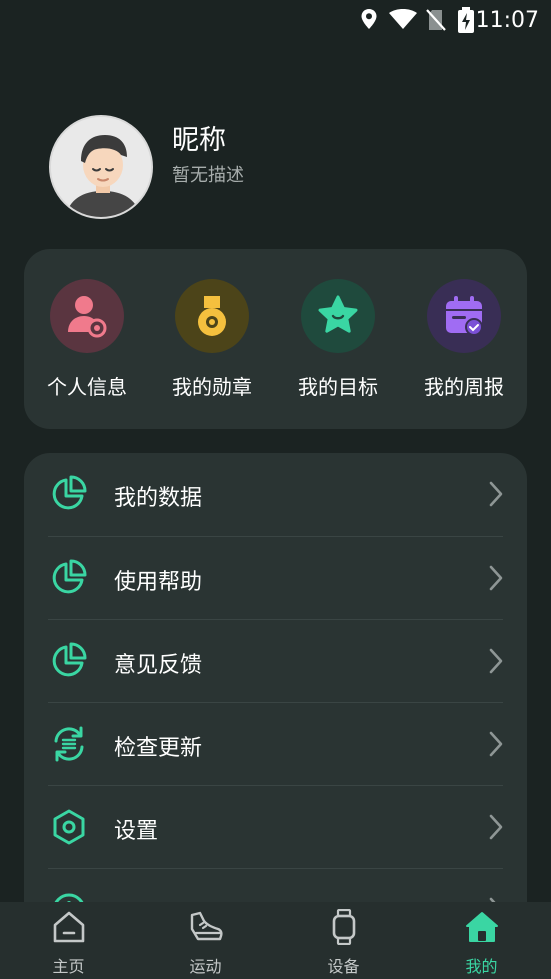  I want to click on menu-item-label: 检查更新, so click(158, 748).